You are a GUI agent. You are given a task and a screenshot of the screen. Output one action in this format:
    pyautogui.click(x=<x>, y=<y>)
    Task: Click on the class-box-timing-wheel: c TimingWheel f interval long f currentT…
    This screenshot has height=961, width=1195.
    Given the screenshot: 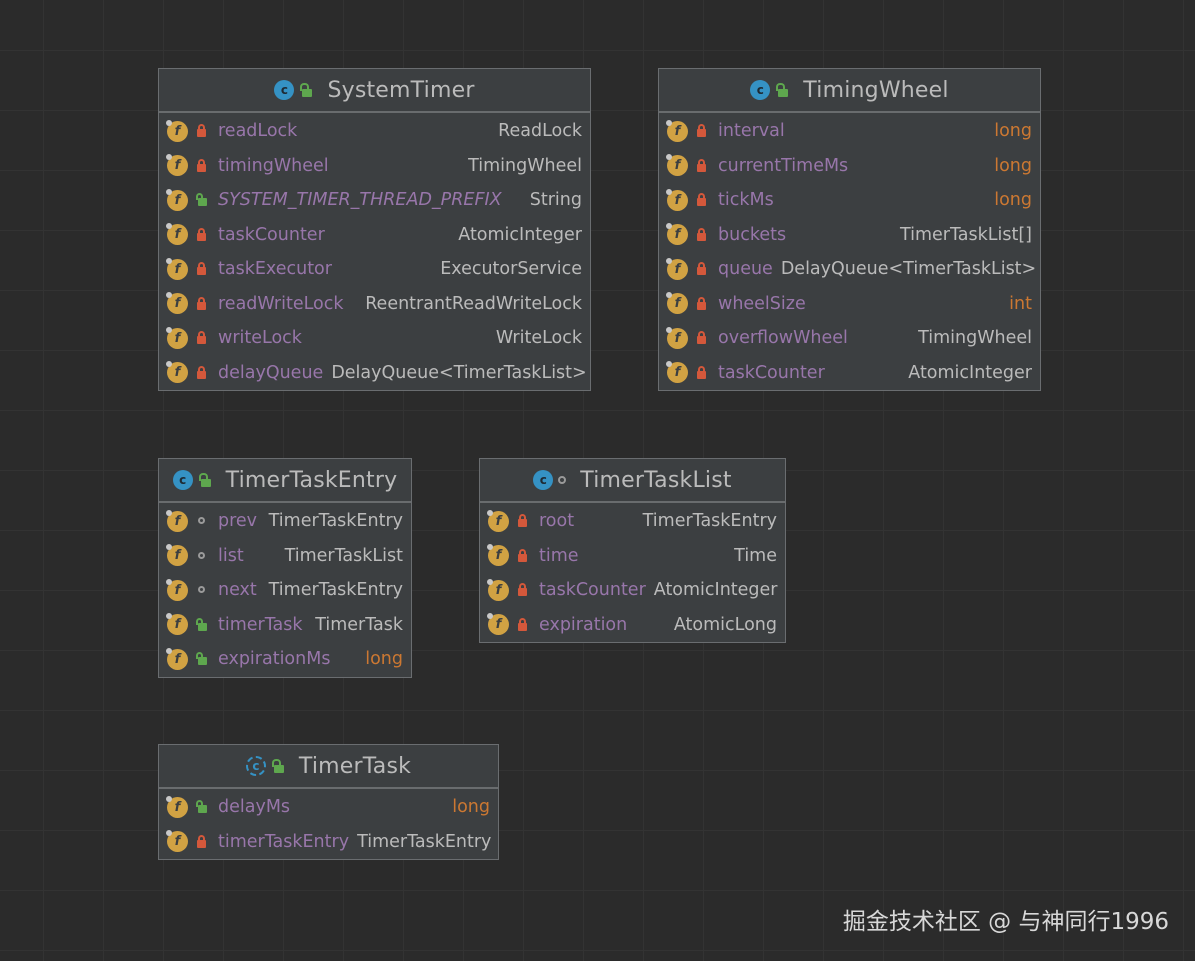 What is the action you would take?
    pyautogui.click(x=849, y=229)
    